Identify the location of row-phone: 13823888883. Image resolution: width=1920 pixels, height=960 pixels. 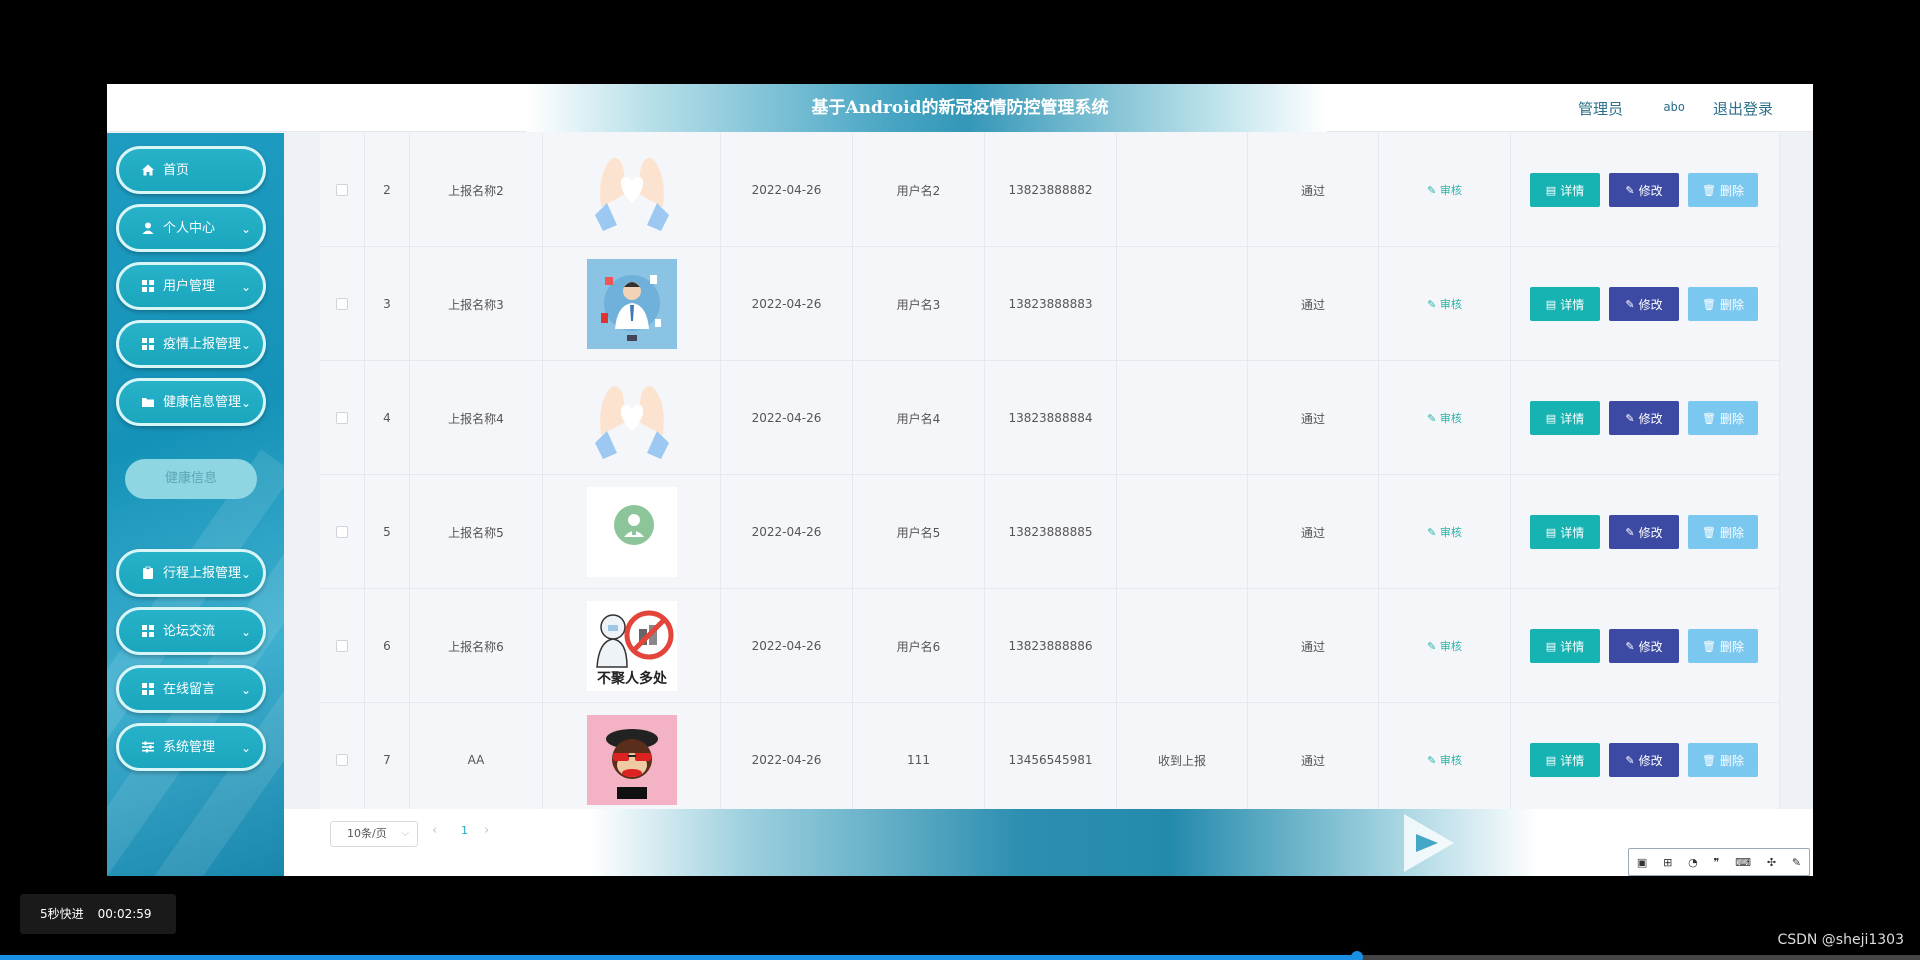
(1050, 304).